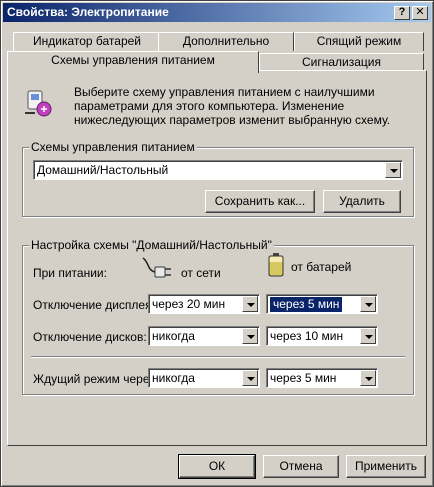 This screenshot has width=434, height=487. I want to click on tab-hibernate: Спящий режим, so click(359, 41).